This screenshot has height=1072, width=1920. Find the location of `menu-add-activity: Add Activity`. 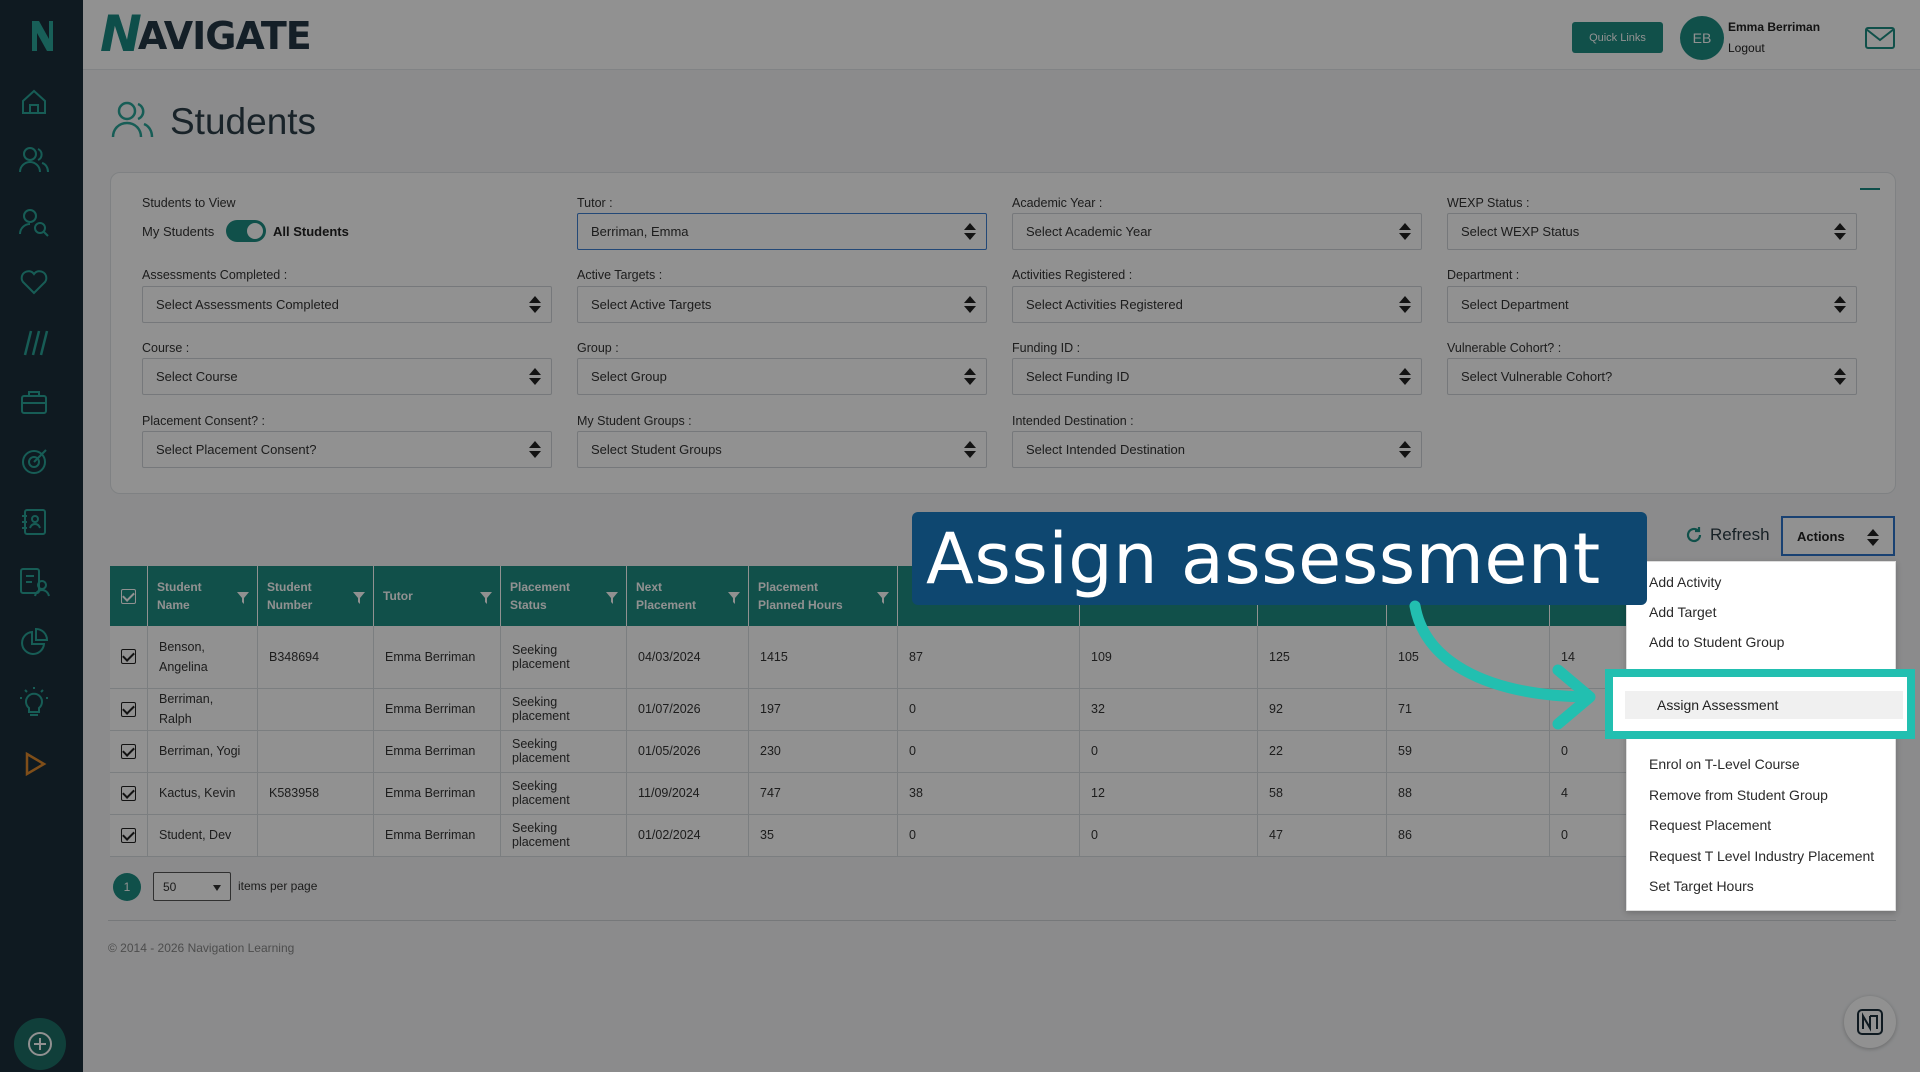

menu-add-activity: Add Activity is located at coordinates (1685, 582).